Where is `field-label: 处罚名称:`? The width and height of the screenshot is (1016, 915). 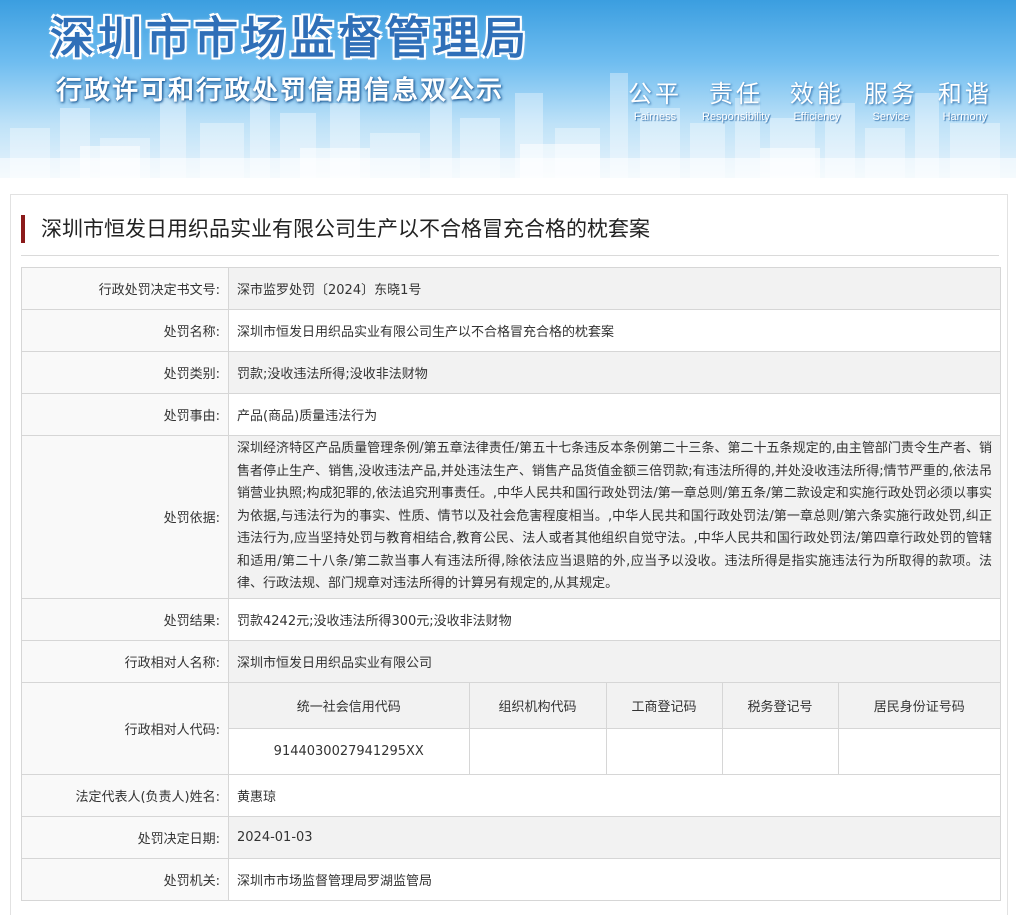
field-label: 处罚名称: is located at coordinates (125, 330).